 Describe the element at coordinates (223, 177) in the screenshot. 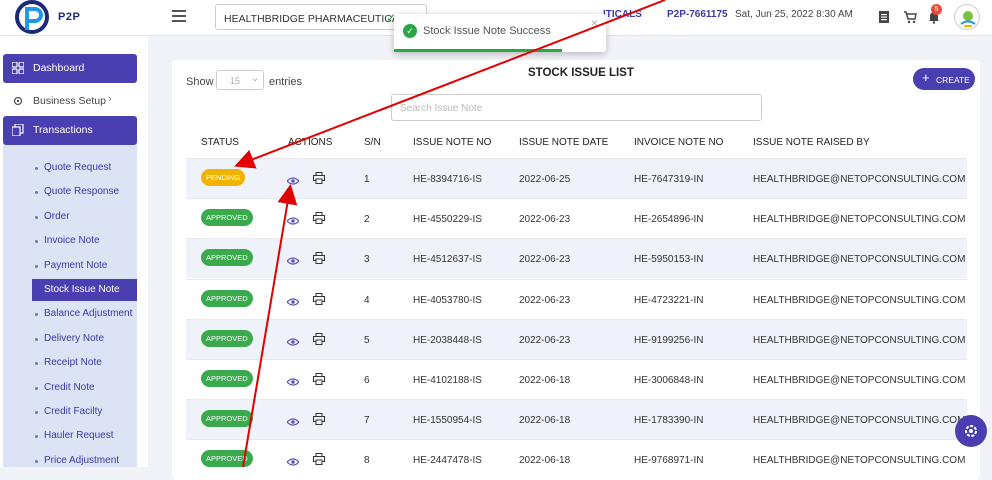

I see `status-badge: PENDING` at that location.